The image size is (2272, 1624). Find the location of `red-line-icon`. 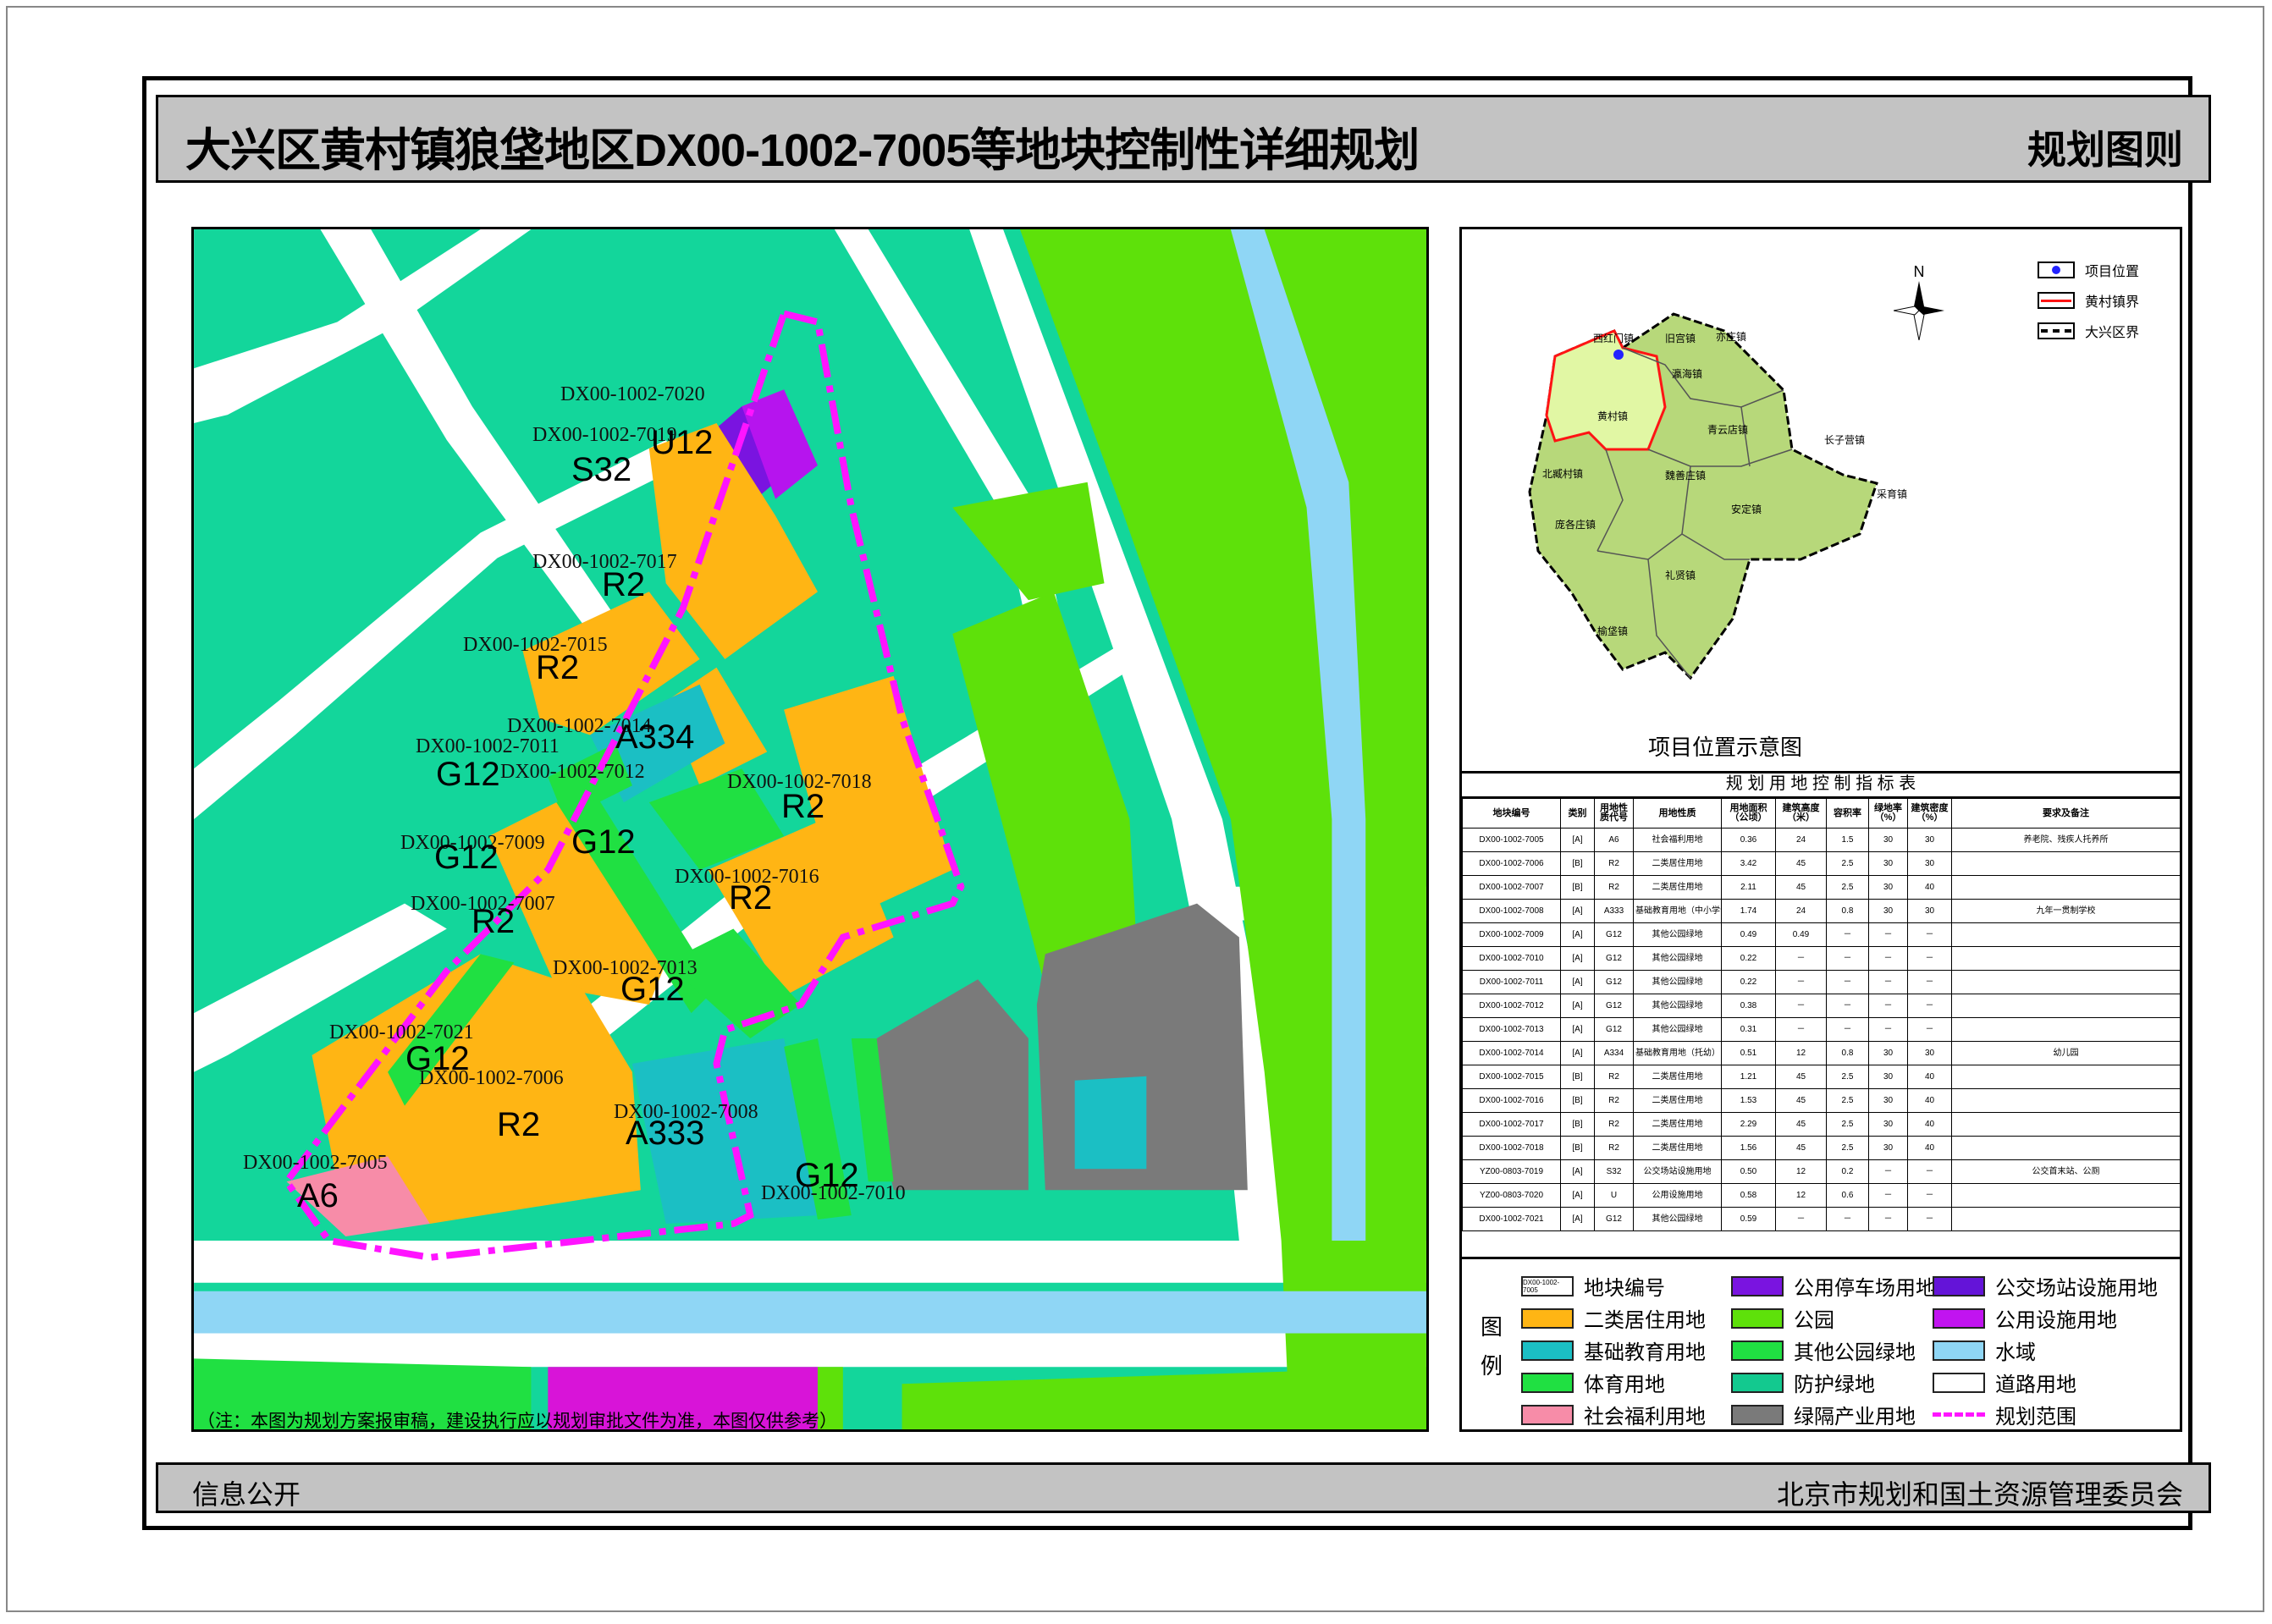

red-line-icon is located at coordinates (2056, 301).